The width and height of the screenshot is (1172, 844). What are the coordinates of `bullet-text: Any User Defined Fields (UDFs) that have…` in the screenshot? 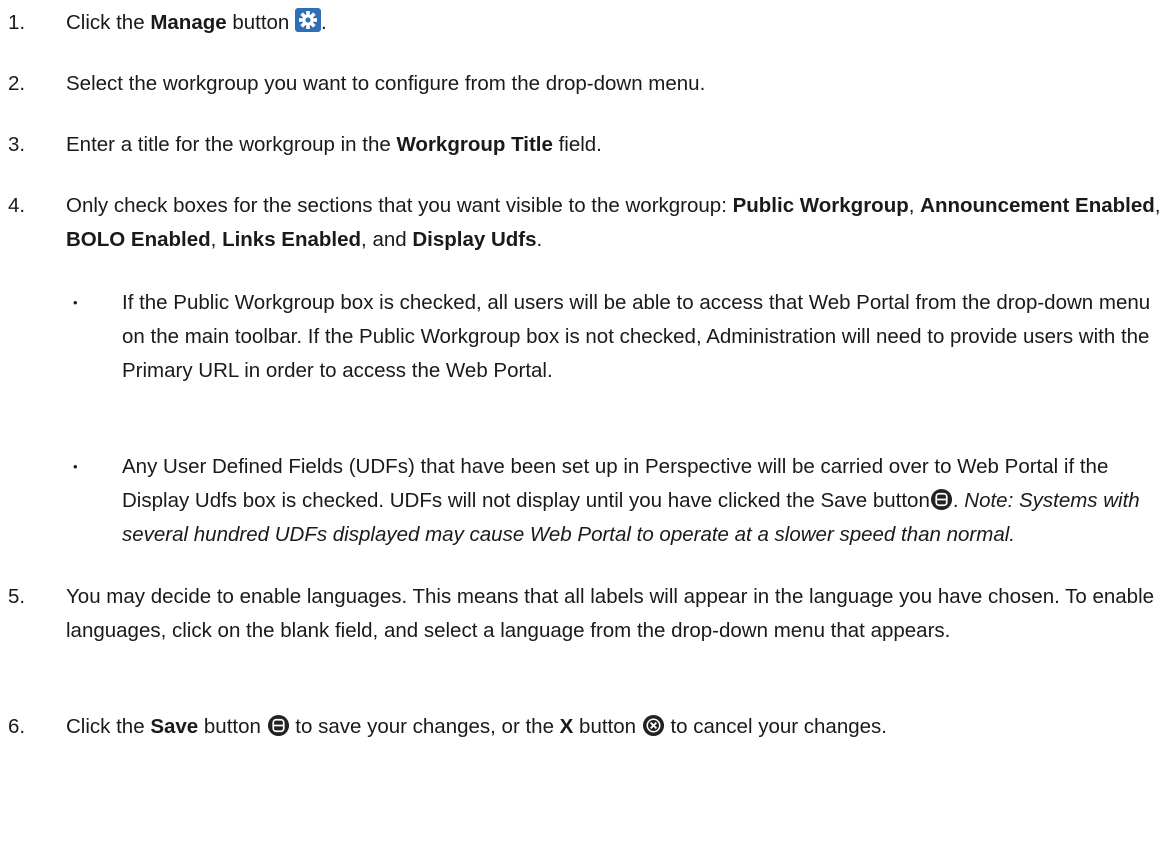 It's located at (631, 500).